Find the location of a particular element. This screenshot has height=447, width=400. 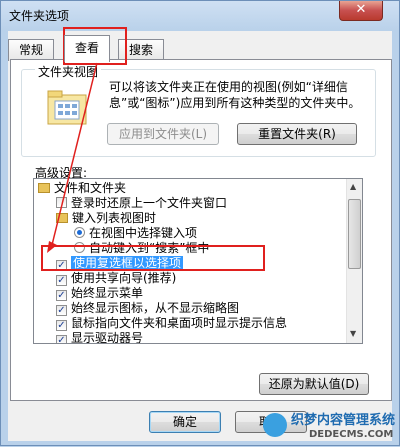

ok-button: 确定 is located at coordinates (185, 422).